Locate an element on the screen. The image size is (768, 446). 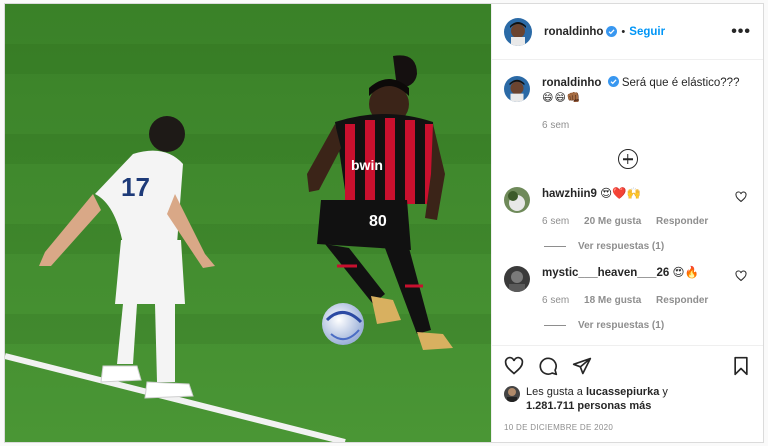
opponent-number: 17 is located at coordinates (135, 187).